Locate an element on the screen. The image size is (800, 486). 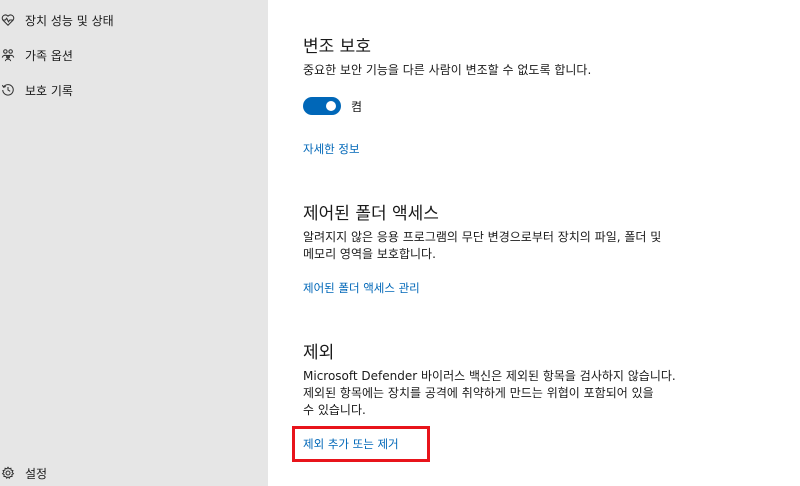
sidebar-item-protection-history: 보호 기록 is located at coordinates (36, 90).